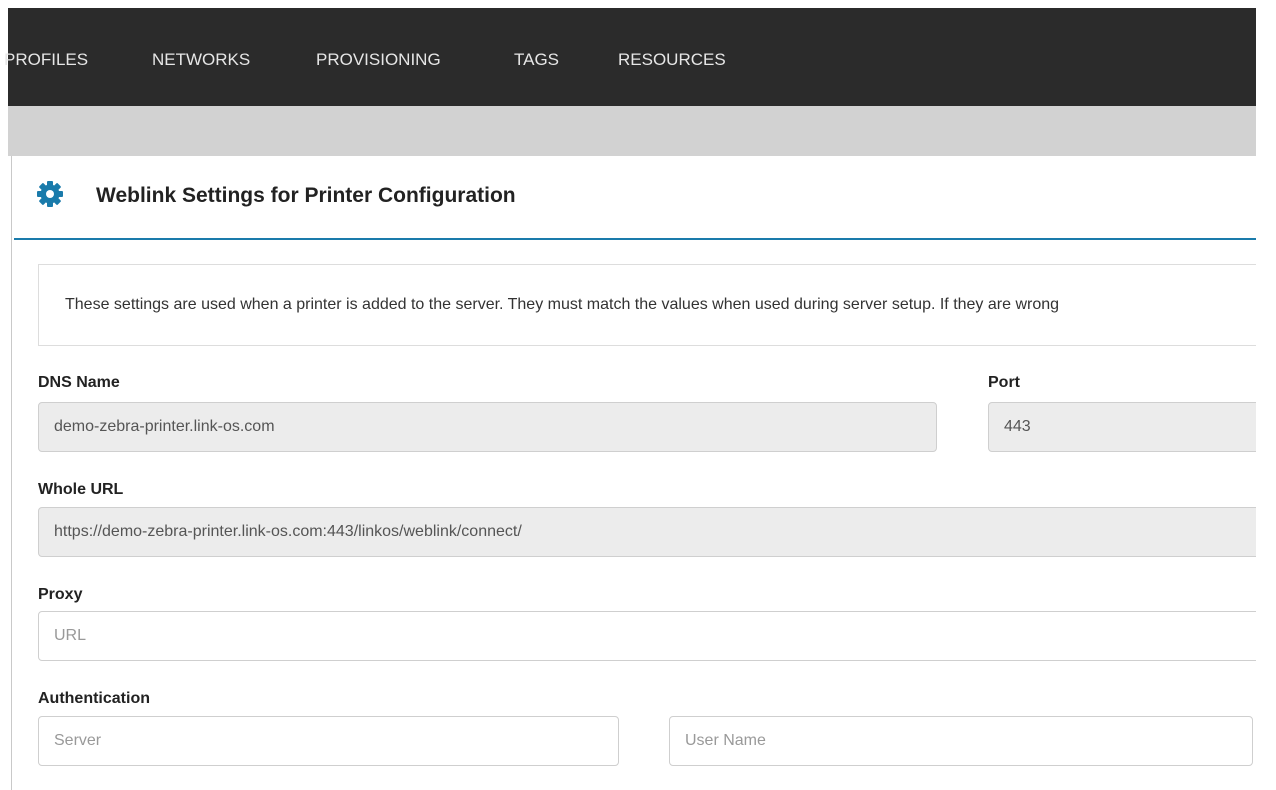  What do you see at coordinates (201, 60) in the screenshot?
I see `nav-item-networks: NETWORKS` at bounding box center [201, 60].